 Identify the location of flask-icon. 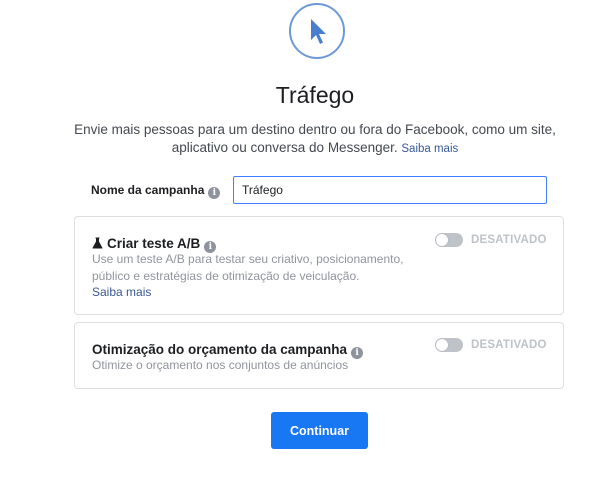
(97, 243).